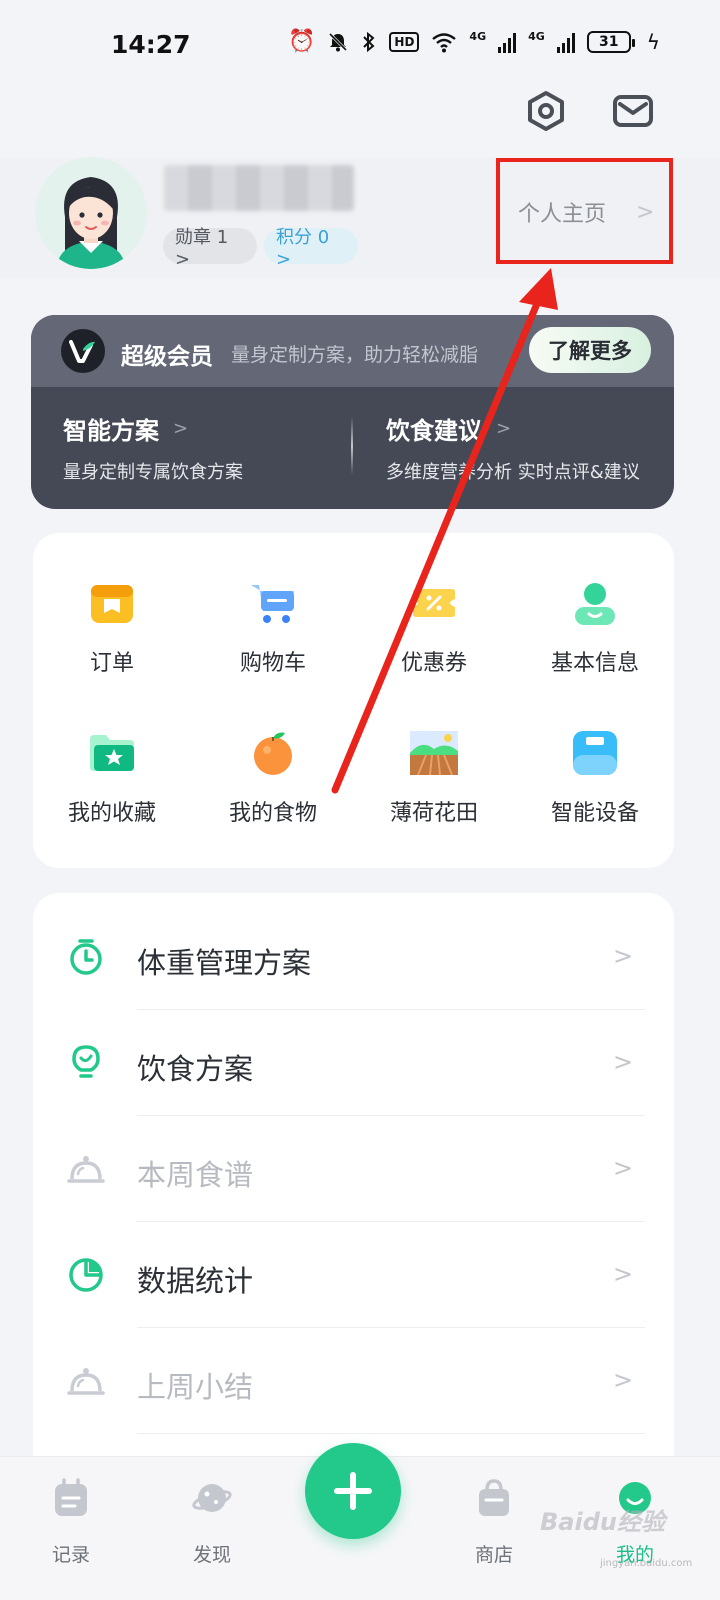  I want to click on nav-tab-store: 商店, so click(494, 1522).